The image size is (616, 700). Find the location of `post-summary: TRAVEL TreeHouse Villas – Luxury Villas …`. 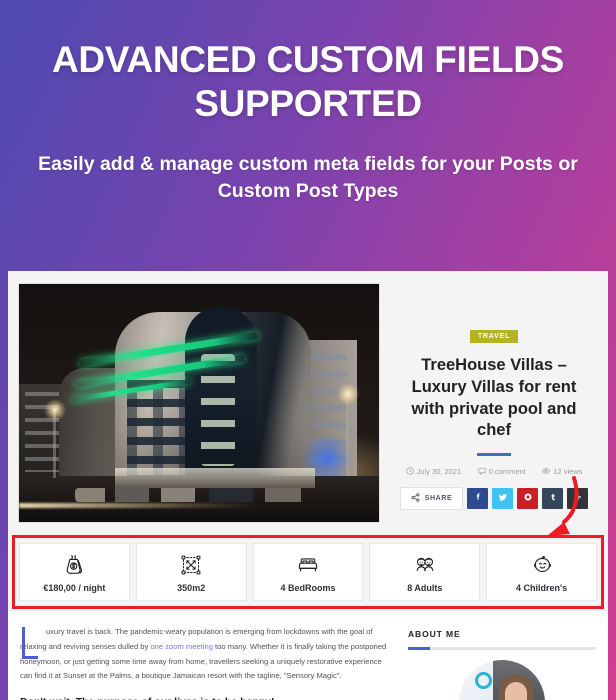

post-summary: TRAVEL TreeHouse Villas – Luxury Villas … is located at coordinates (496, 403).